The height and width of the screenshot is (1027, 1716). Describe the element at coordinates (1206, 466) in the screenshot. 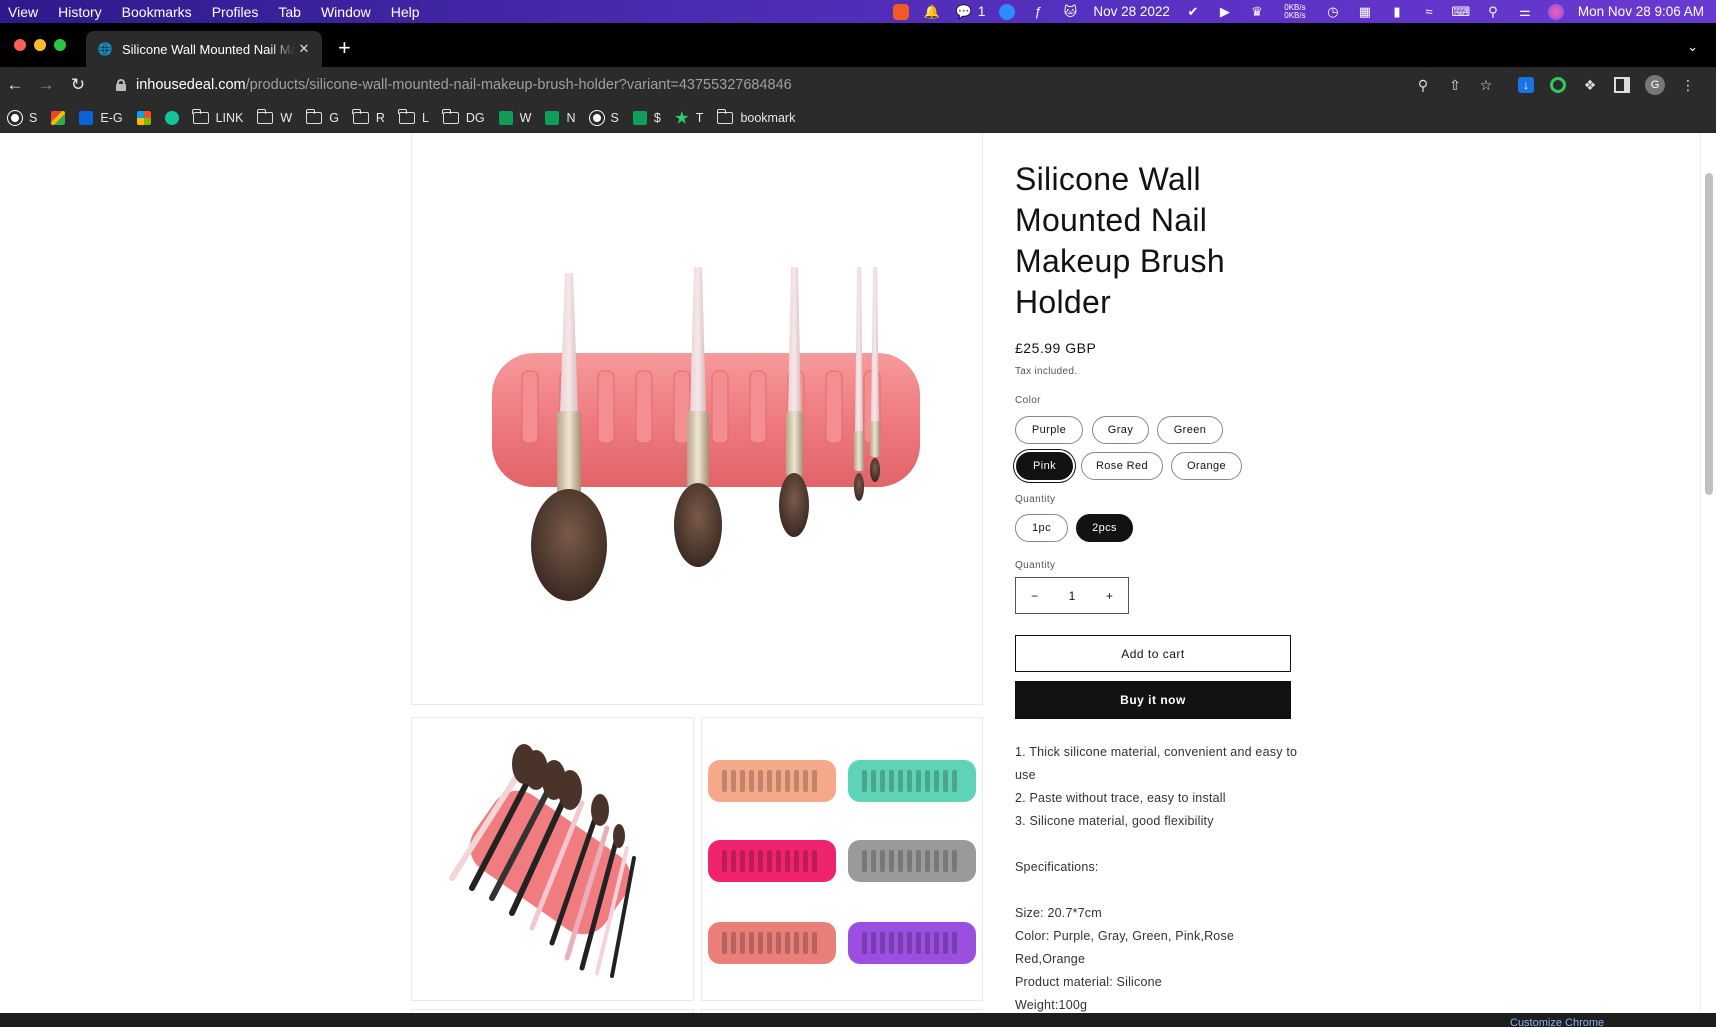

I see `color-option-orange: Orange` at that location.